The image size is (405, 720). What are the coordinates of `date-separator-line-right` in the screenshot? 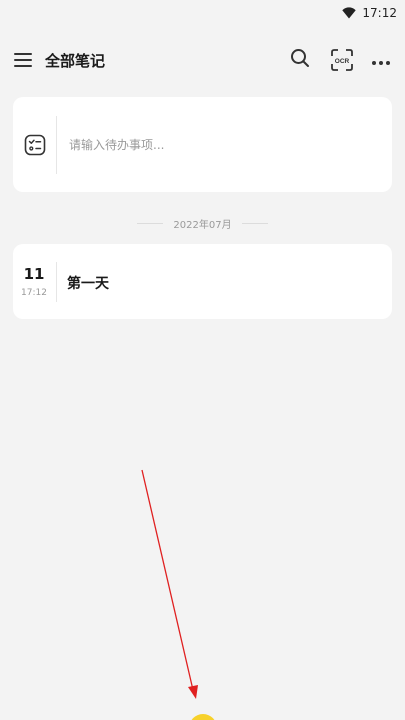 It's located at (254, 223).